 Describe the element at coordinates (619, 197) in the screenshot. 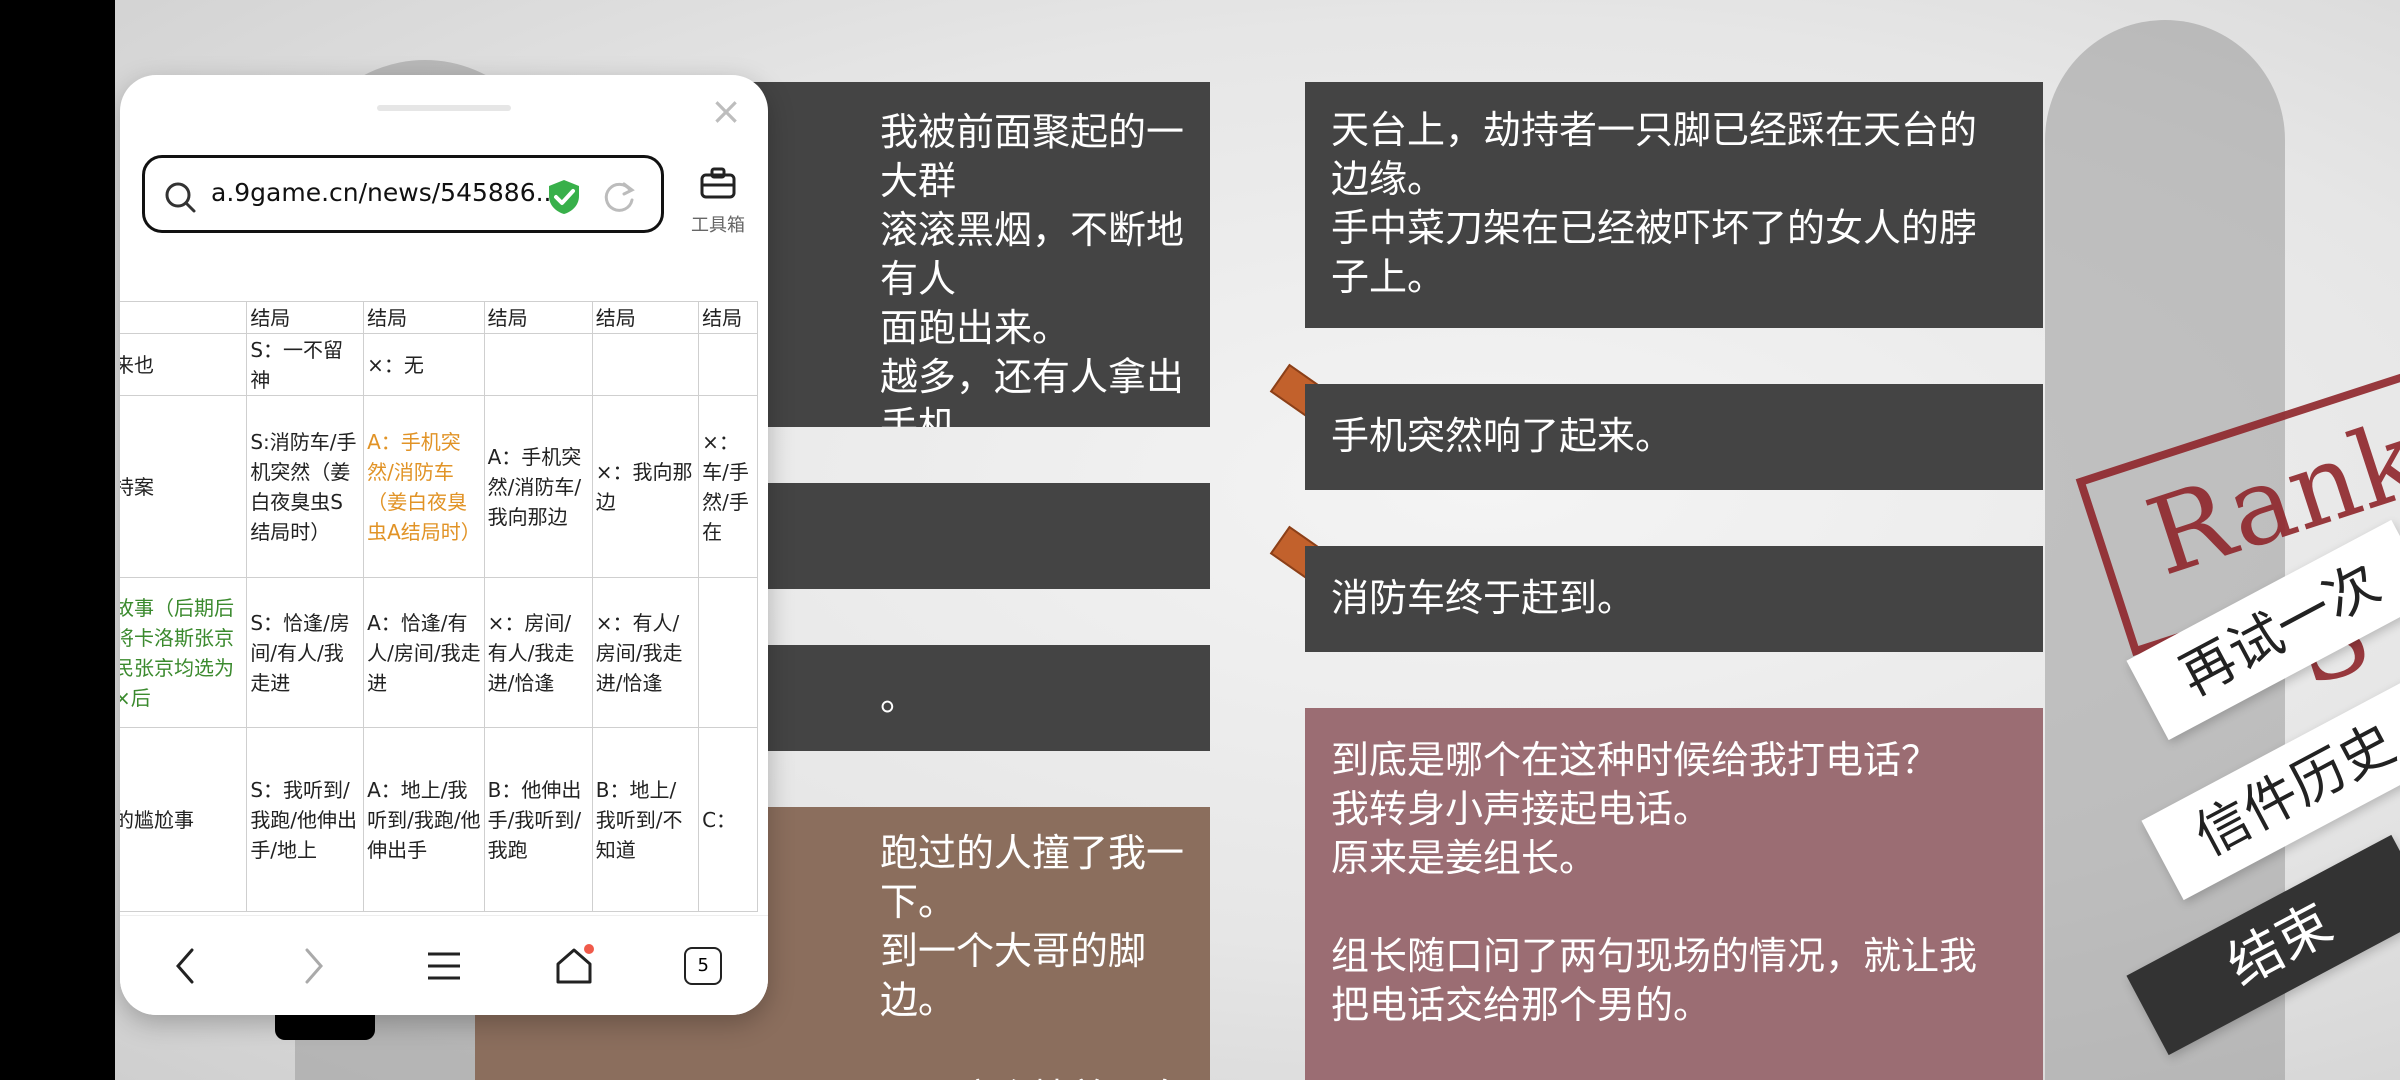

I see `reload-icon` at that location.